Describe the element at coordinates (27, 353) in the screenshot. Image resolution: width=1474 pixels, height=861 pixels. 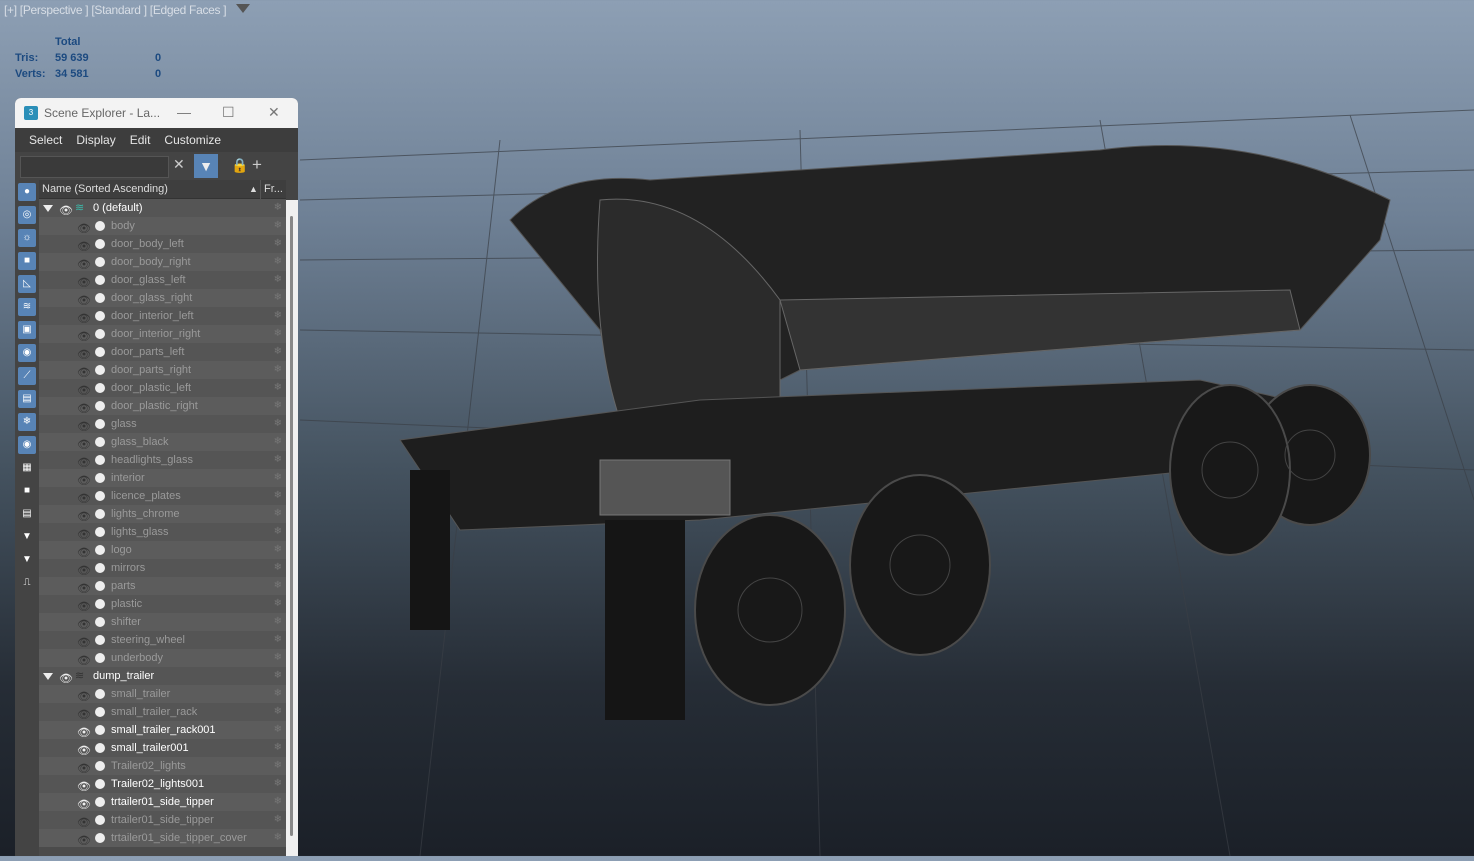
I see `display-xrefs-icon: ◉` at that location.